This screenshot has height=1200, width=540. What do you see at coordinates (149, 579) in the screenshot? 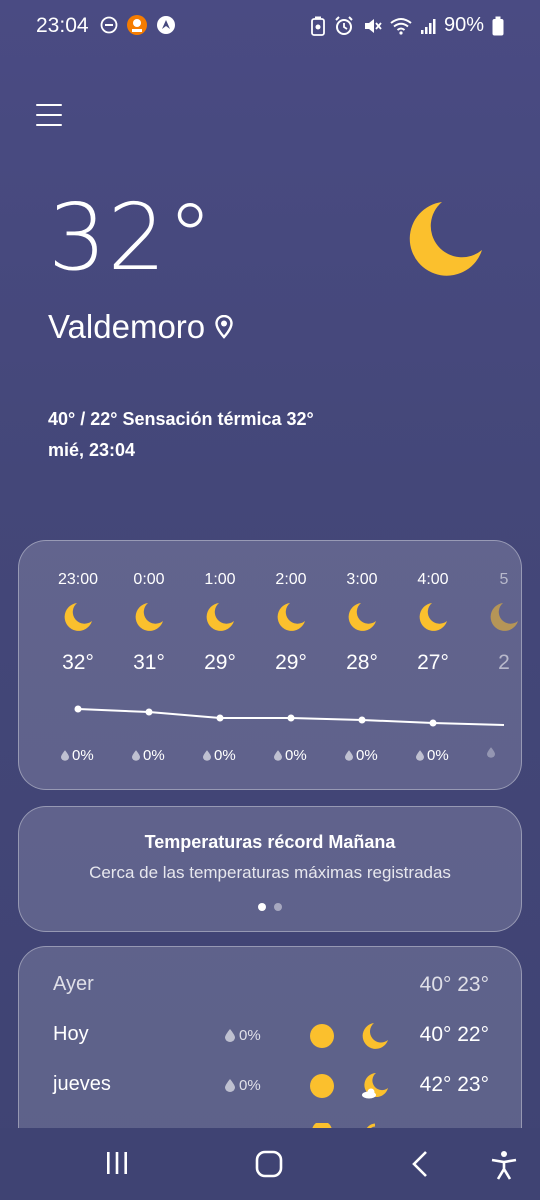
I see `hour-time: 0:00` at bounding box center [149, 579].